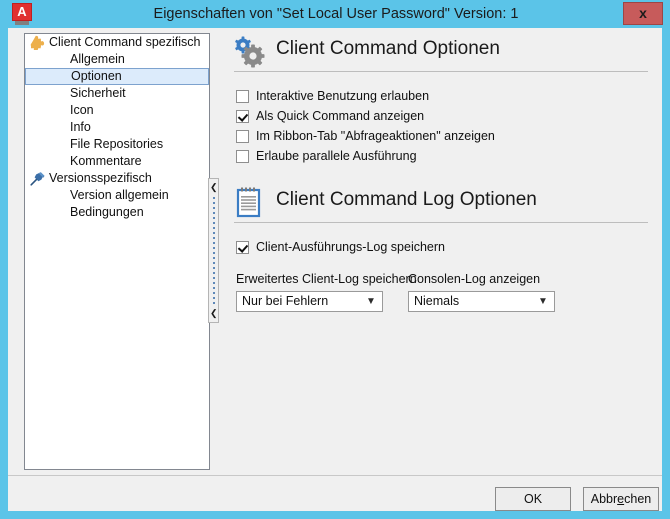 The width and height of the screenshot is (670, 519). What do you see at coordinates (343, 96) in the screenshot?
I see `option-checkbox-label-0: Interaktive Benutzung erlauben` at bounding box center [343, 96].